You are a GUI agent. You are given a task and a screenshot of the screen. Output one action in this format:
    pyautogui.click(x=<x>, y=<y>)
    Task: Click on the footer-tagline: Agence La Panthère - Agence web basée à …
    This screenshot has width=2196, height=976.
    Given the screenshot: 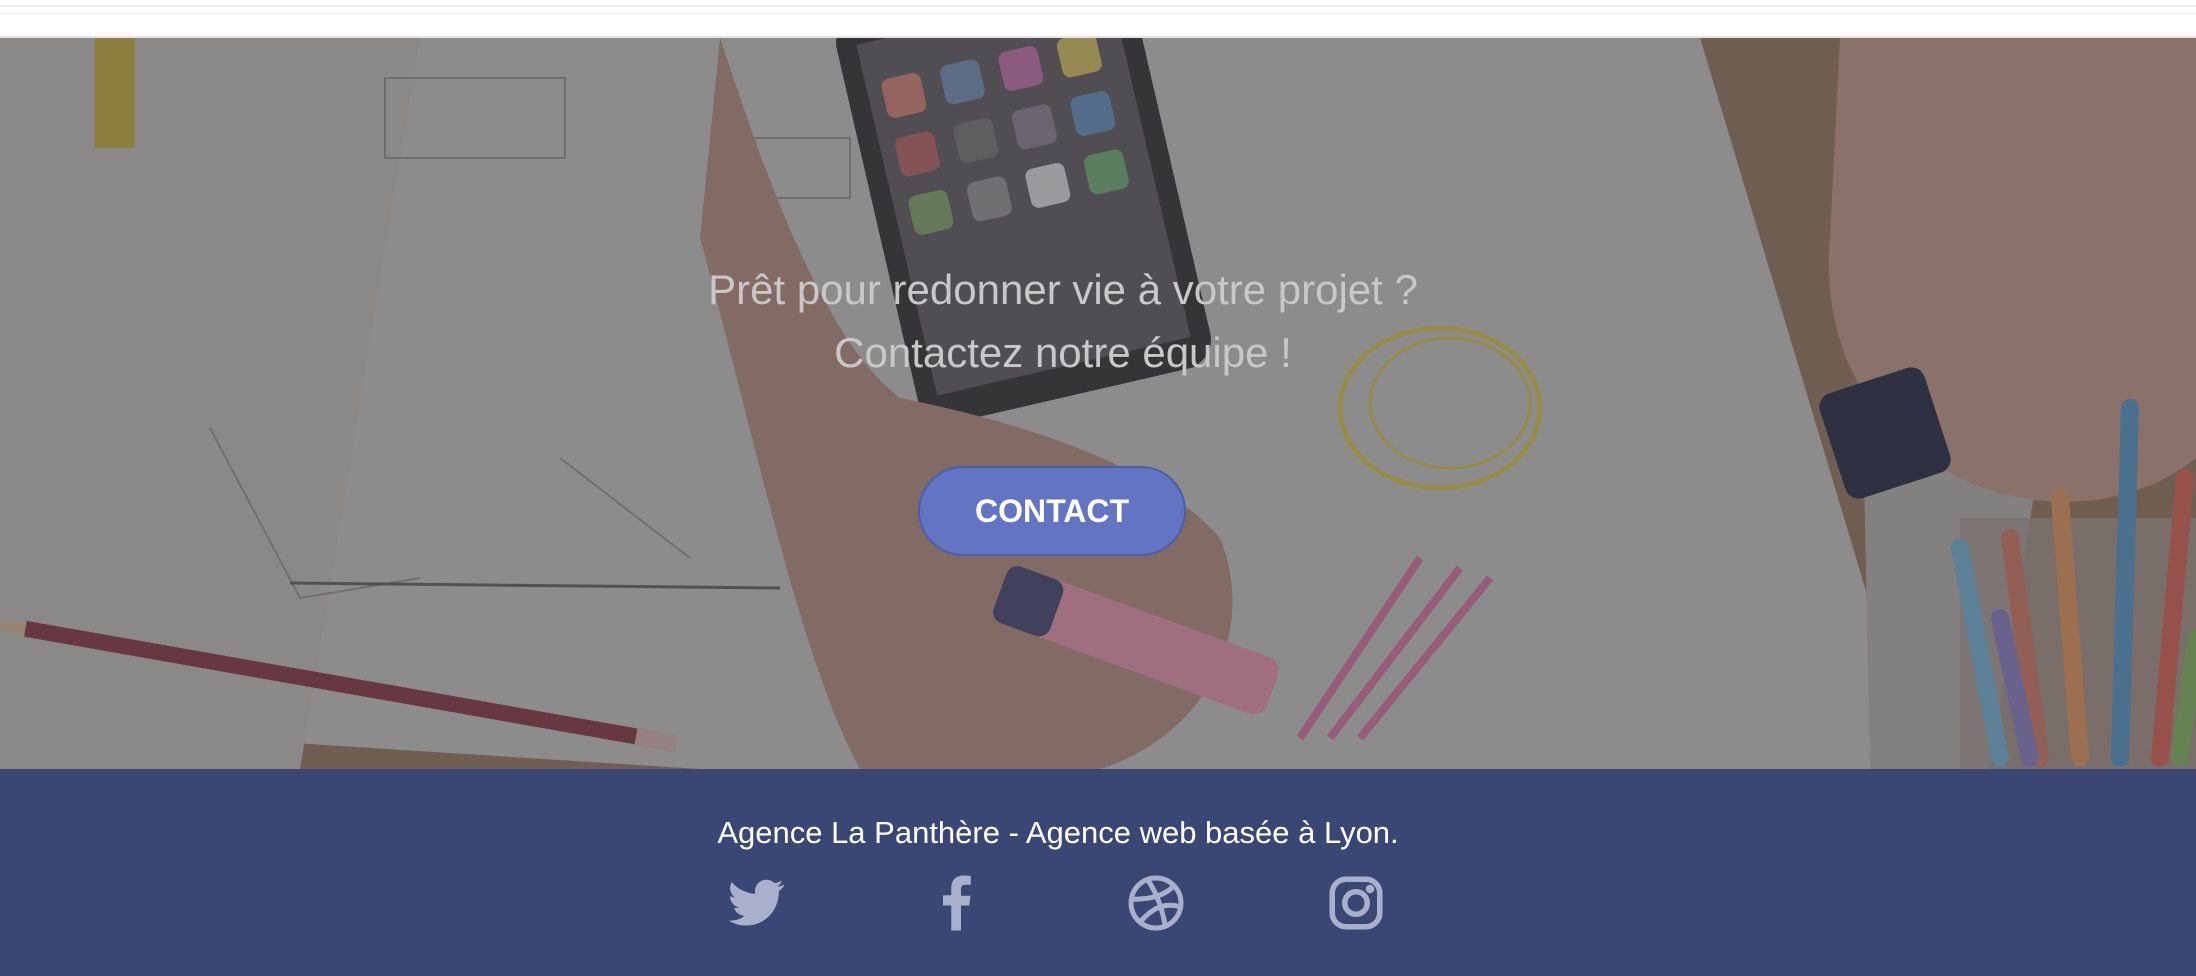 What is the action you would take?
    pyautogui.click(x=1058, y=832)
    